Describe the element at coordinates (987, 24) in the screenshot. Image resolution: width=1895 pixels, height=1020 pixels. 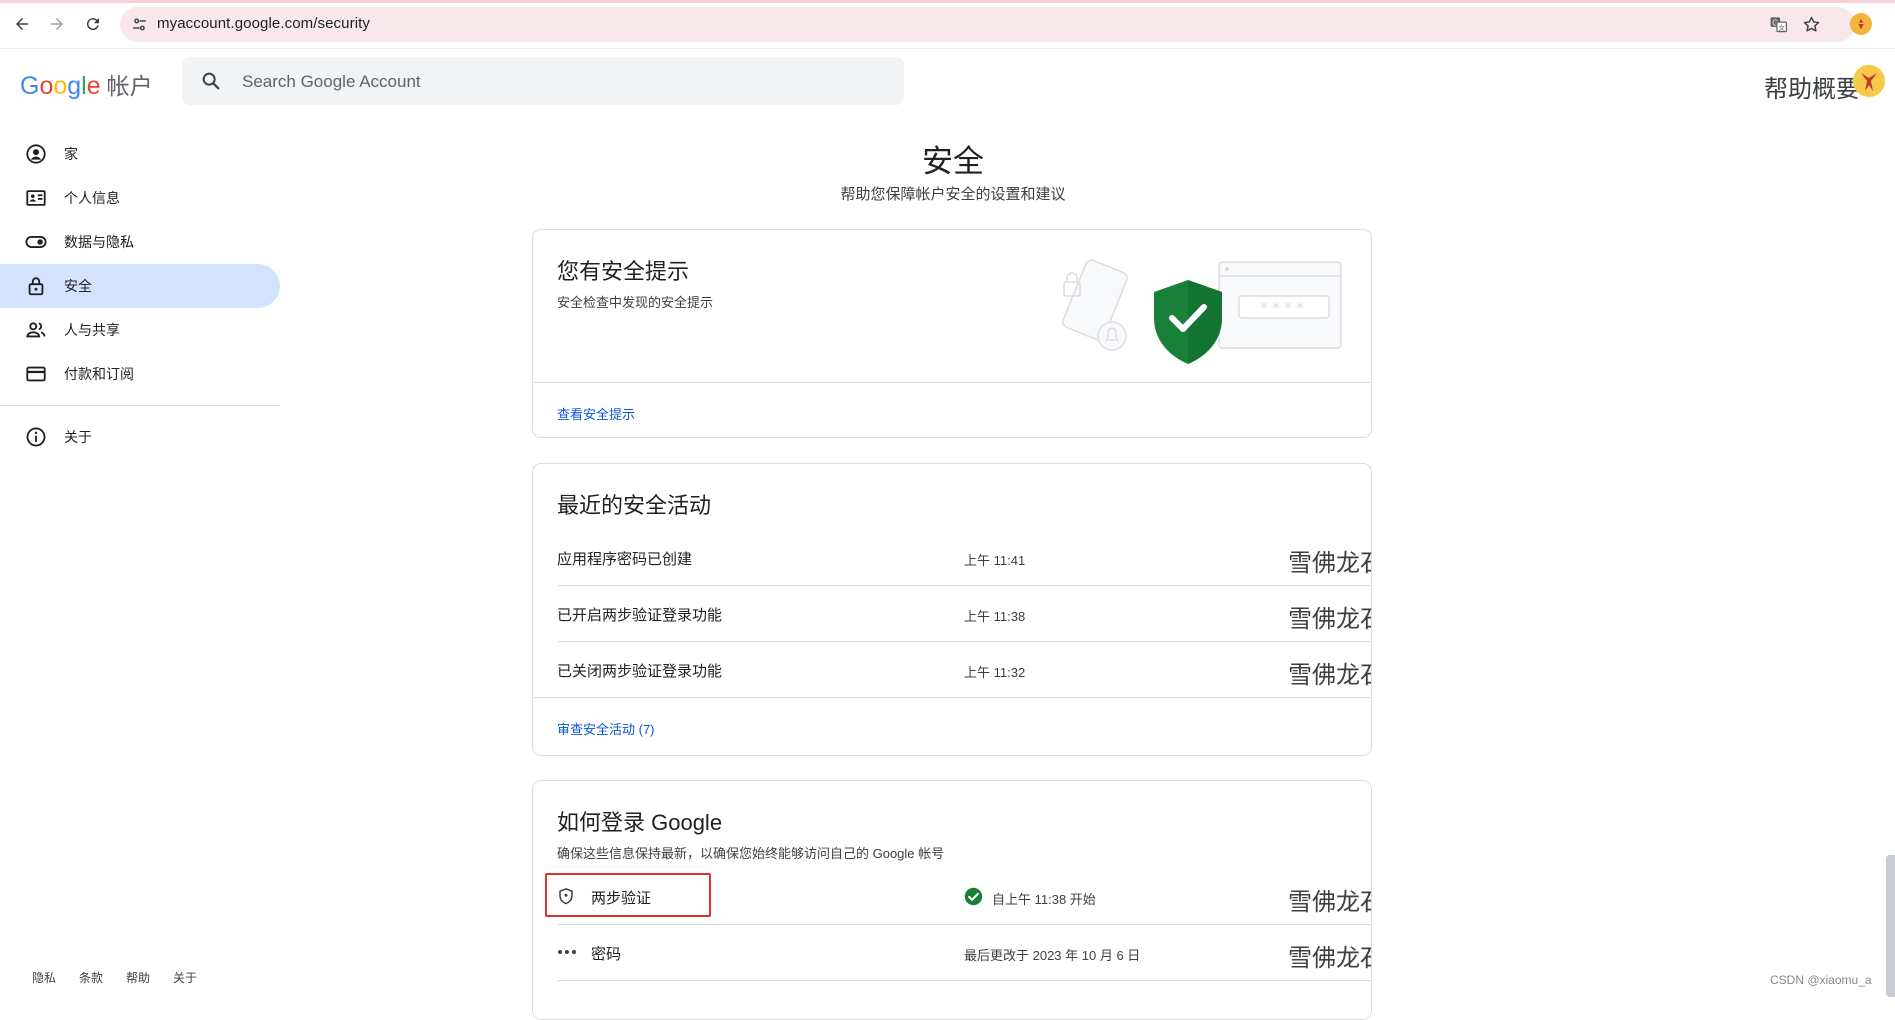
I see `address-bar: myaccount.google.com/security G 文` at that location.